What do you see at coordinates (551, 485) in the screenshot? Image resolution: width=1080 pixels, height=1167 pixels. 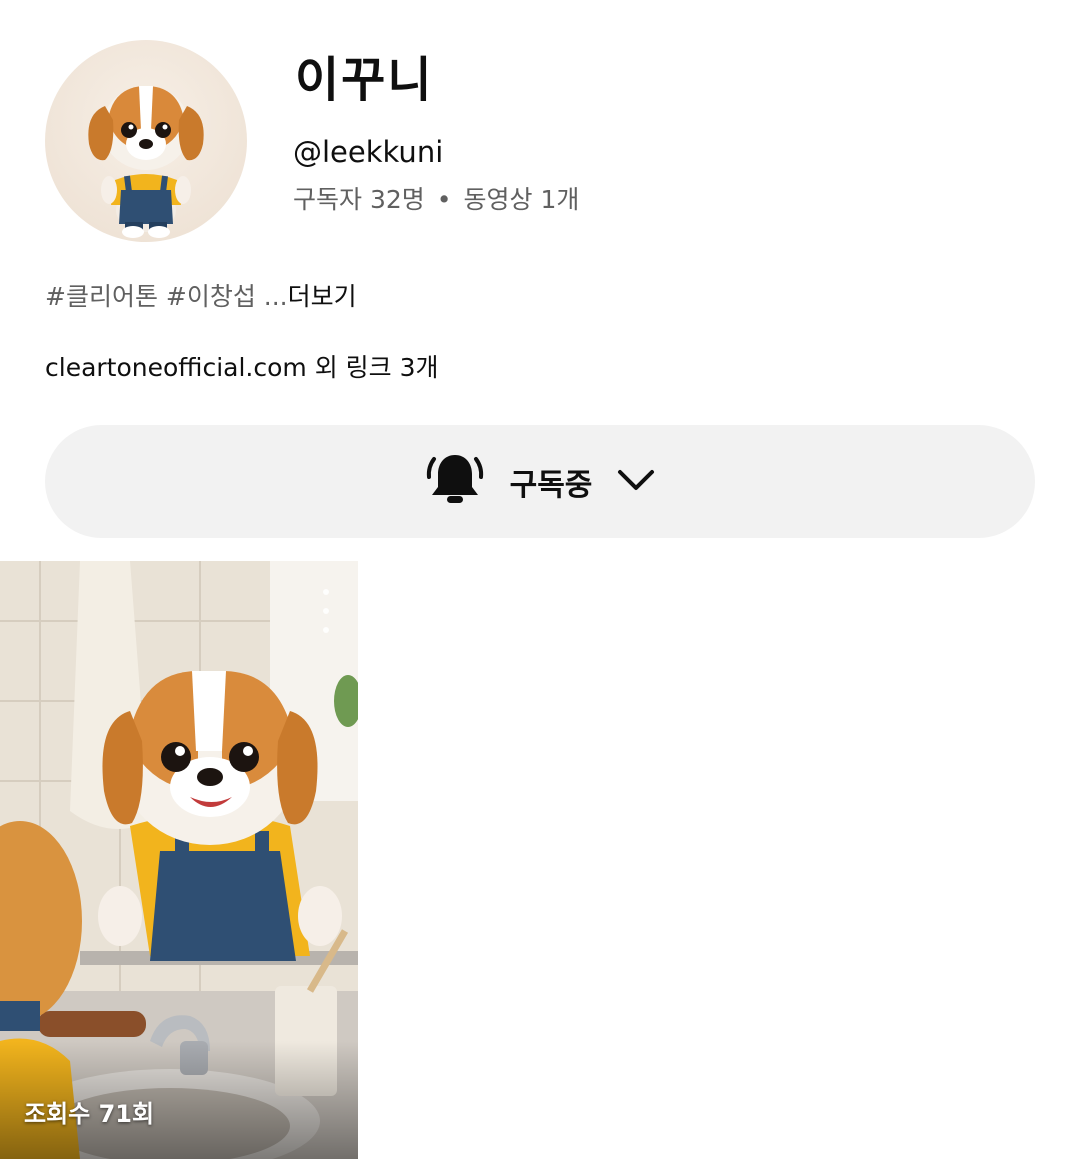 I see `subscribed-label: 구독중` at bounding box center [551, 485].